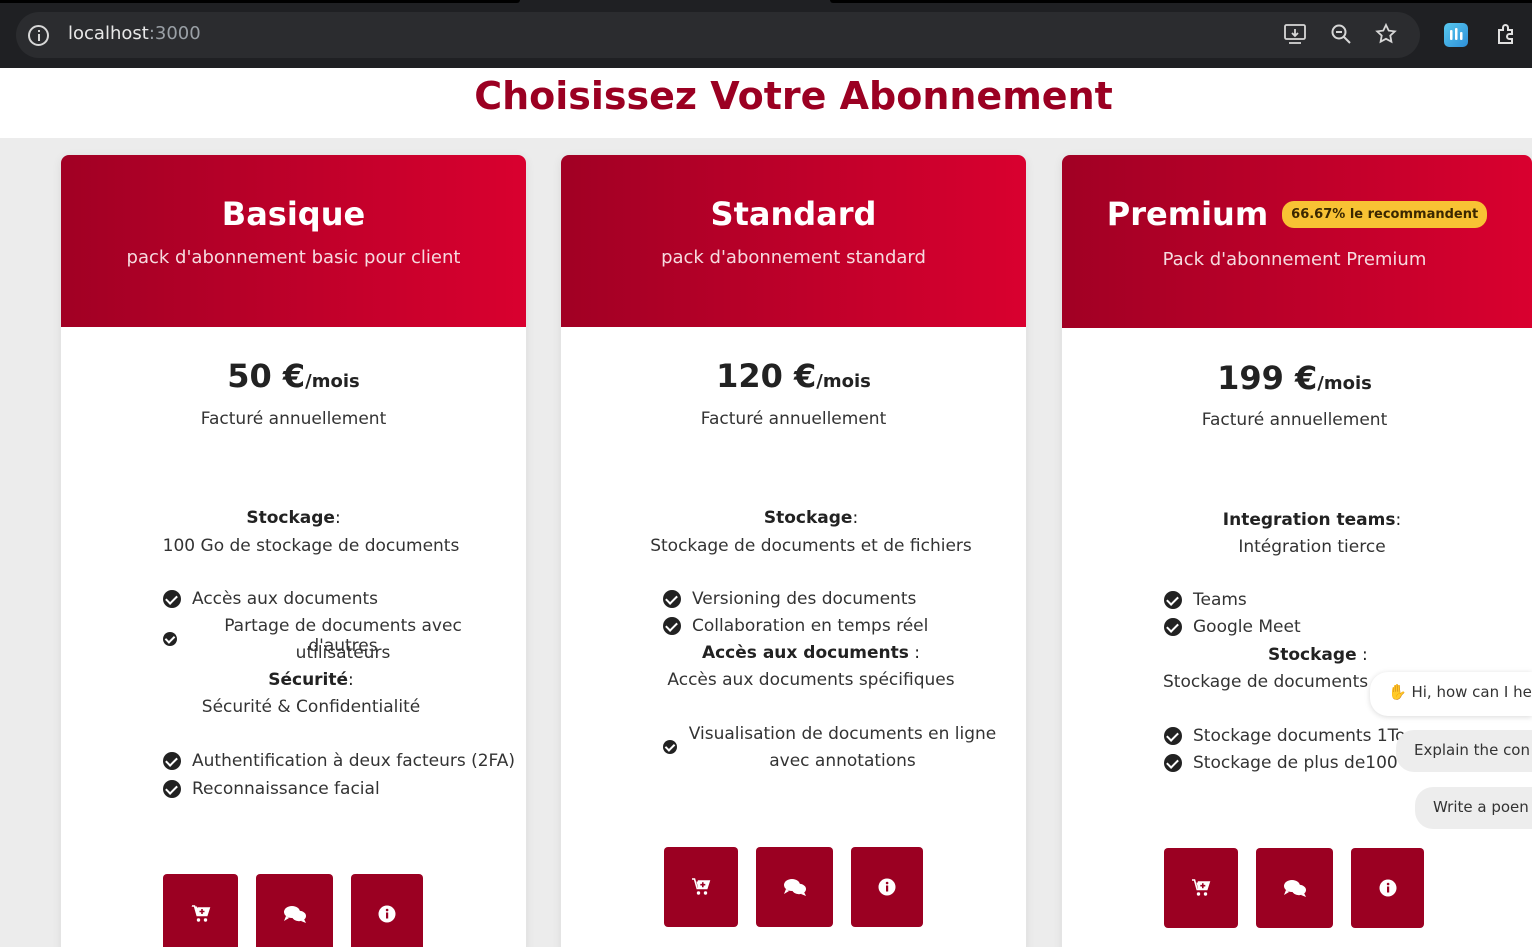  I want to click on feature-text-integration: Intégration tierce, so click(1312, 547).